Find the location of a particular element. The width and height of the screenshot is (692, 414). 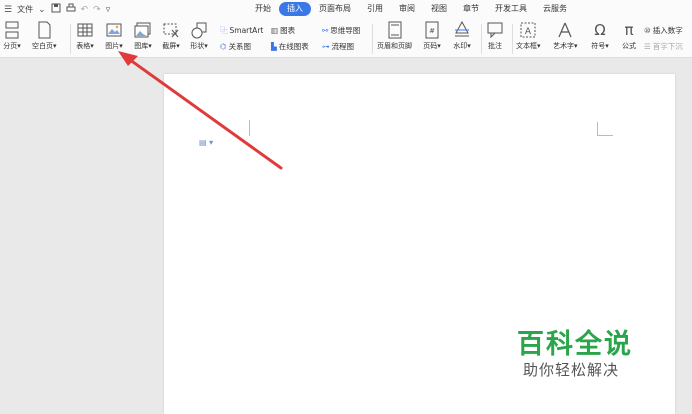

annotation-arrow is located at coordinates (200, 110).